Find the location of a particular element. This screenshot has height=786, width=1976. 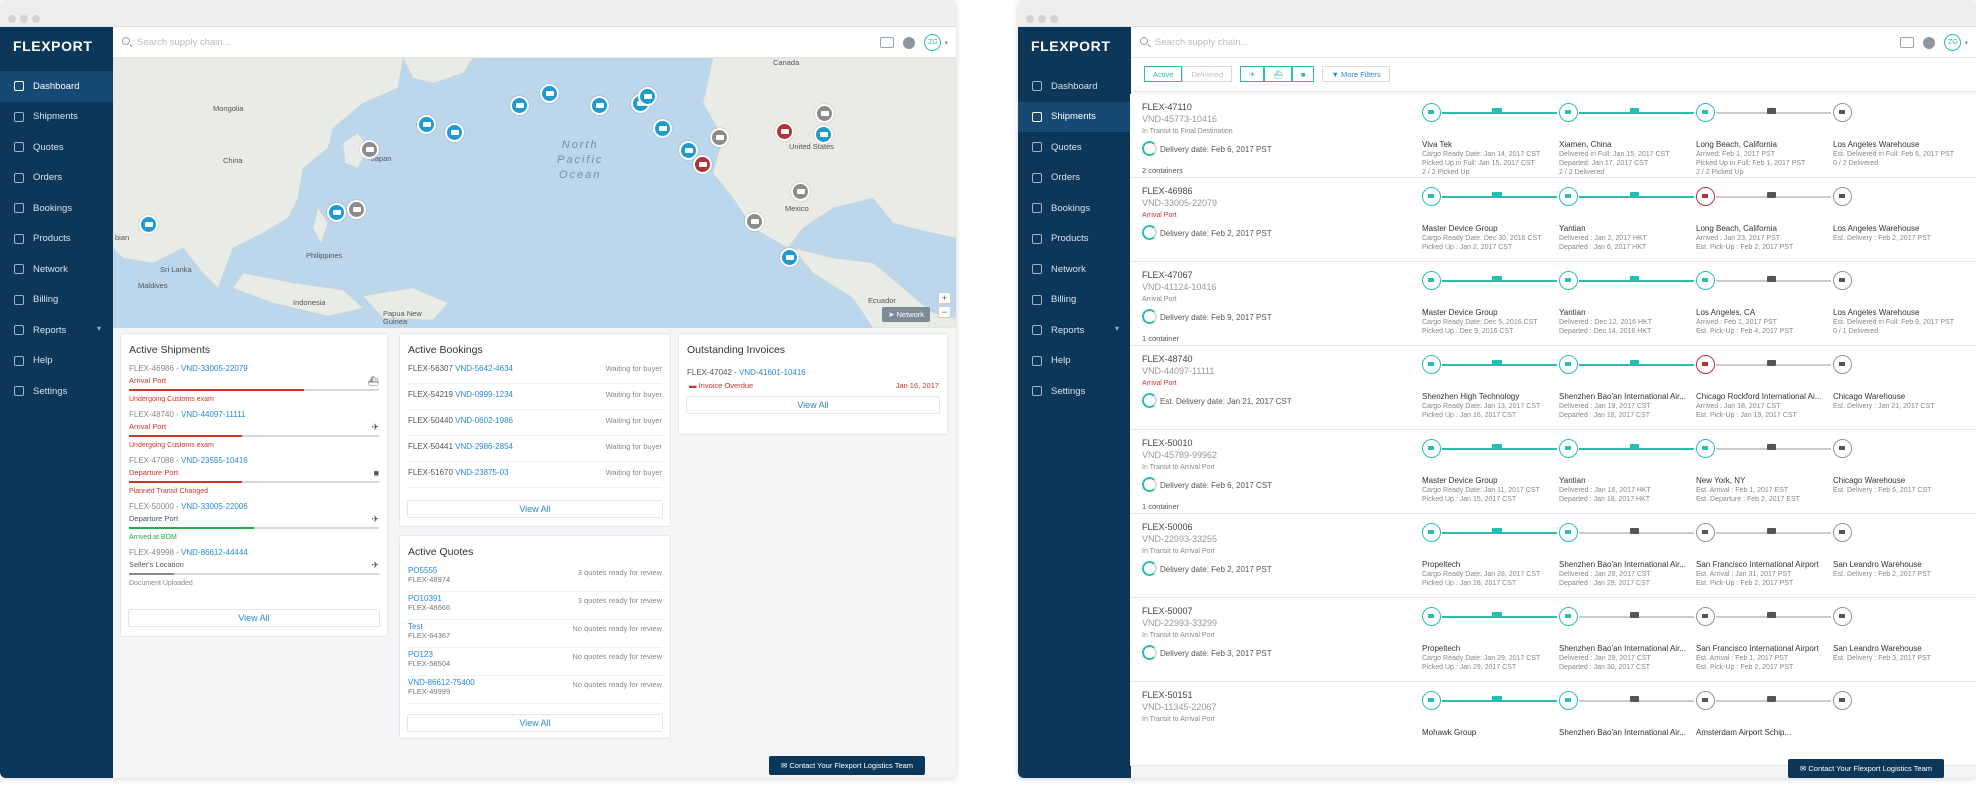

filter-active-button: Active is located at coordinates (1163, 74).